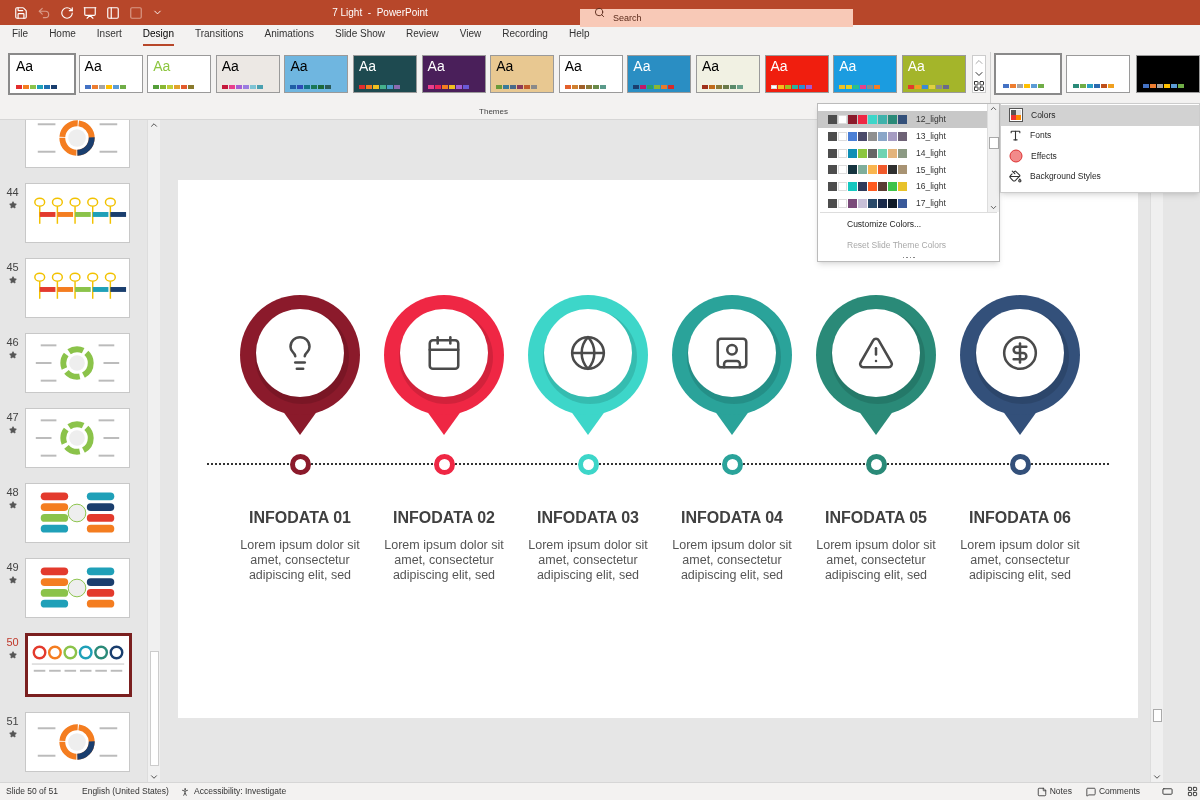 This screenshot has height=800, width=1200. I want to click on ribbon-tab: File, so click(20, 36).